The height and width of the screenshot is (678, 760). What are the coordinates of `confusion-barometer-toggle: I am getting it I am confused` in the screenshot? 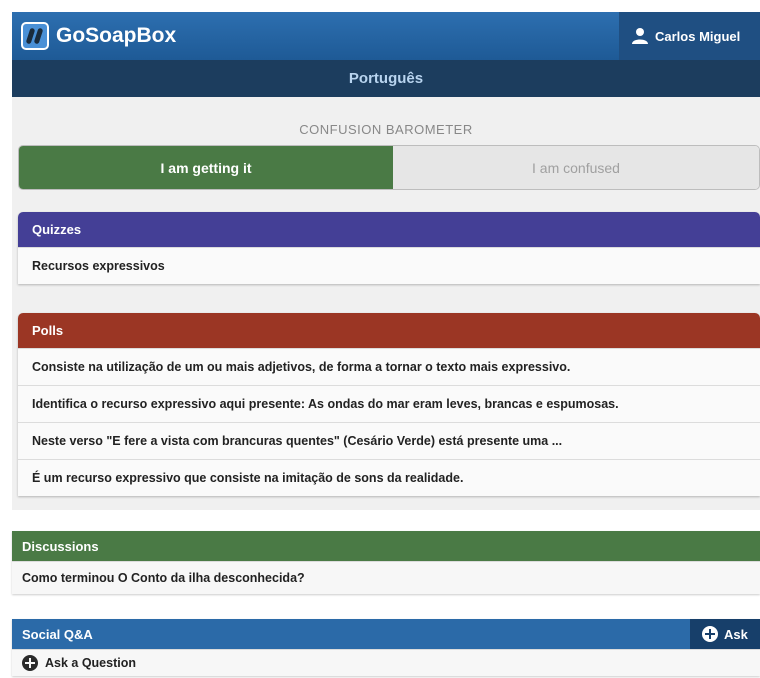 It's located at (389, 167).